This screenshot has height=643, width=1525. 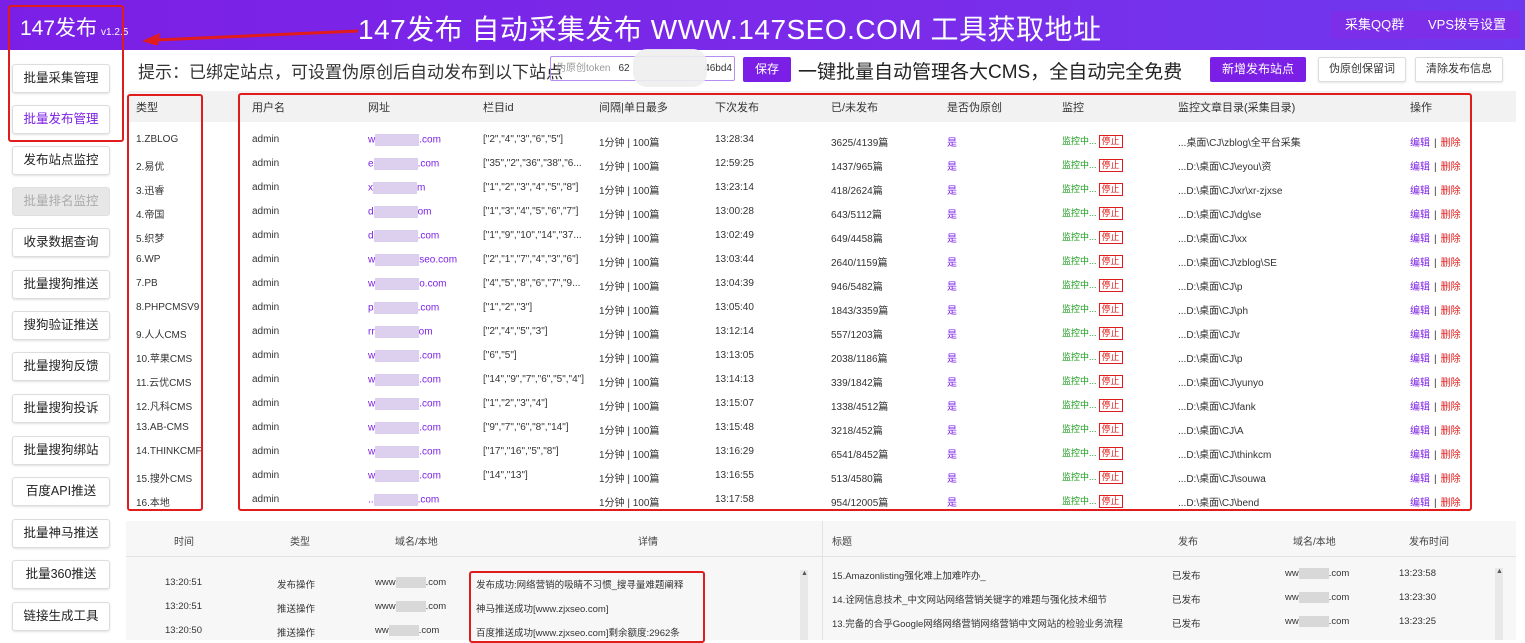 I want to click on scroll-up-icon-2: ▲, so click(x=1499, y=571).